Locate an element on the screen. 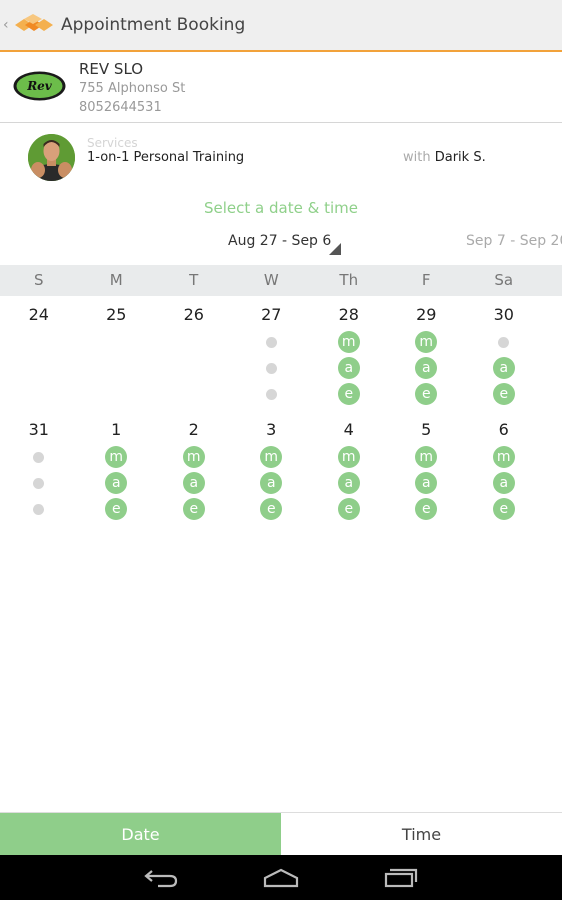 The height and width of the screenshot is (900, 562). calendar-week: 31 1 m a e 2 m a e 3 m a e 4 m a e 5 m a e 6 m a e is located at coordinates (281, 467).